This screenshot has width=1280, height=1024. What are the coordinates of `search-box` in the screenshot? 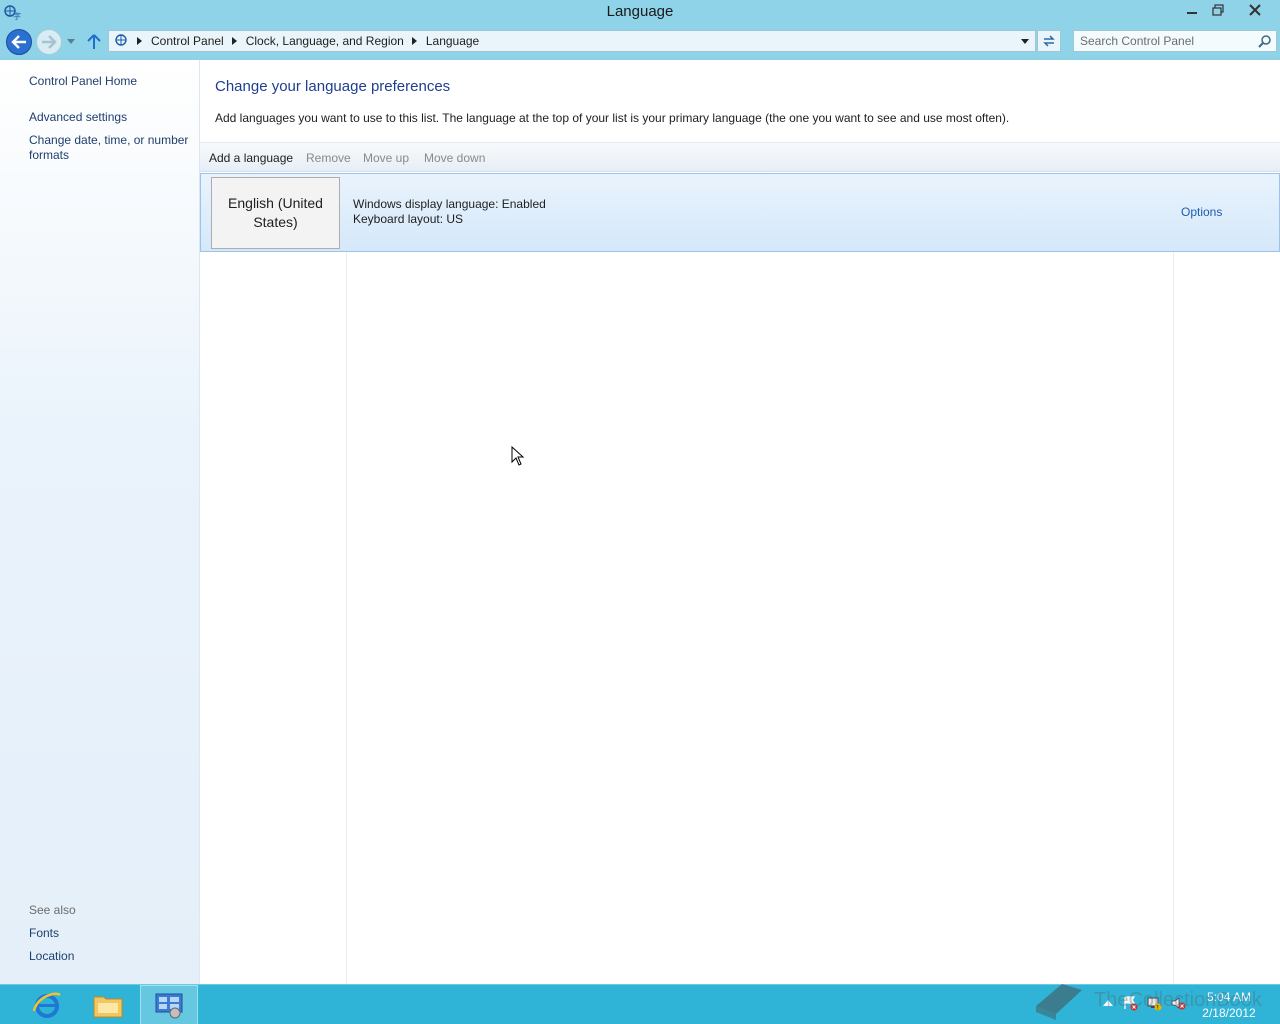 It's located at (1175, 41).